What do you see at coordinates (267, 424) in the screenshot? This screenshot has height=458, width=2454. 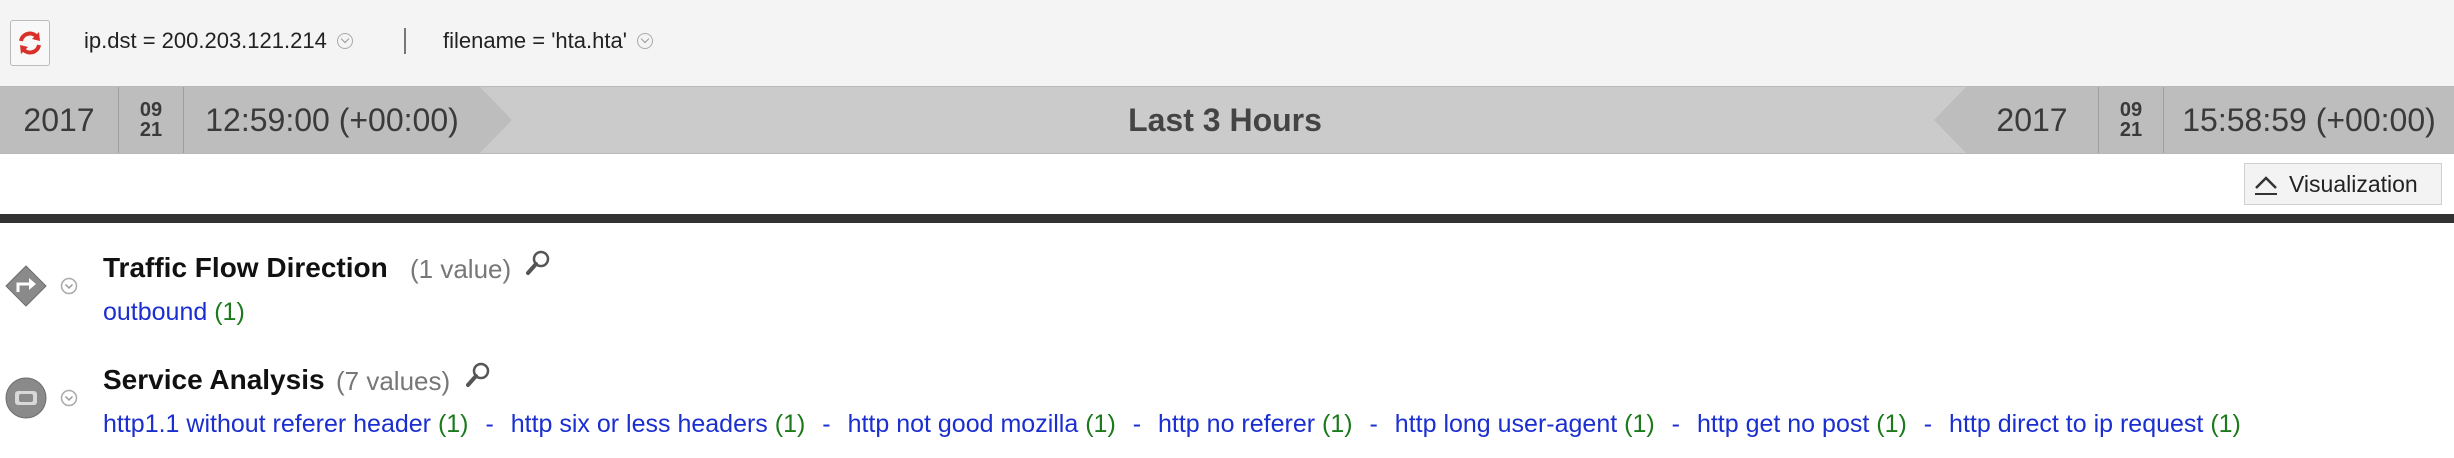 I see `meta-value-link: http1.1 without referer header` at bounding box center [267, 424].